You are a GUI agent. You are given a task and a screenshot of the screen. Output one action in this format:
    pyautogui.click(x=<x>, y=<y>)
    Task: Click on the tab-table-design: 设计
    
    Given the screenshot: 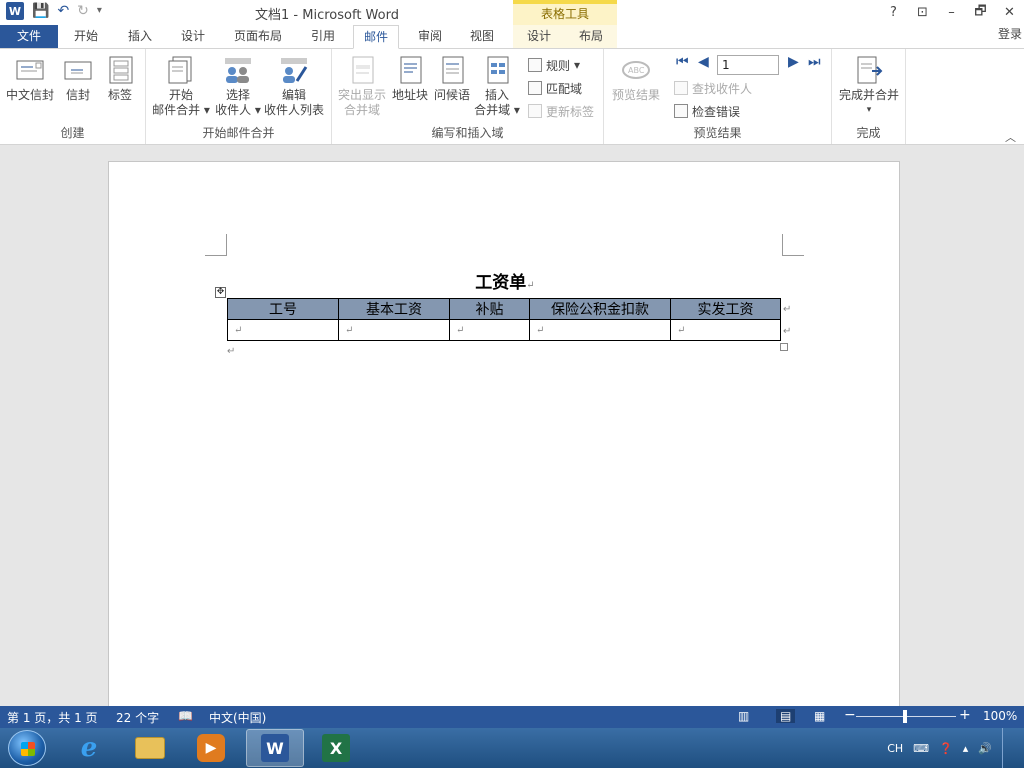 What is the action you would take?
    pyautogui.click(x=539, y=37)
    